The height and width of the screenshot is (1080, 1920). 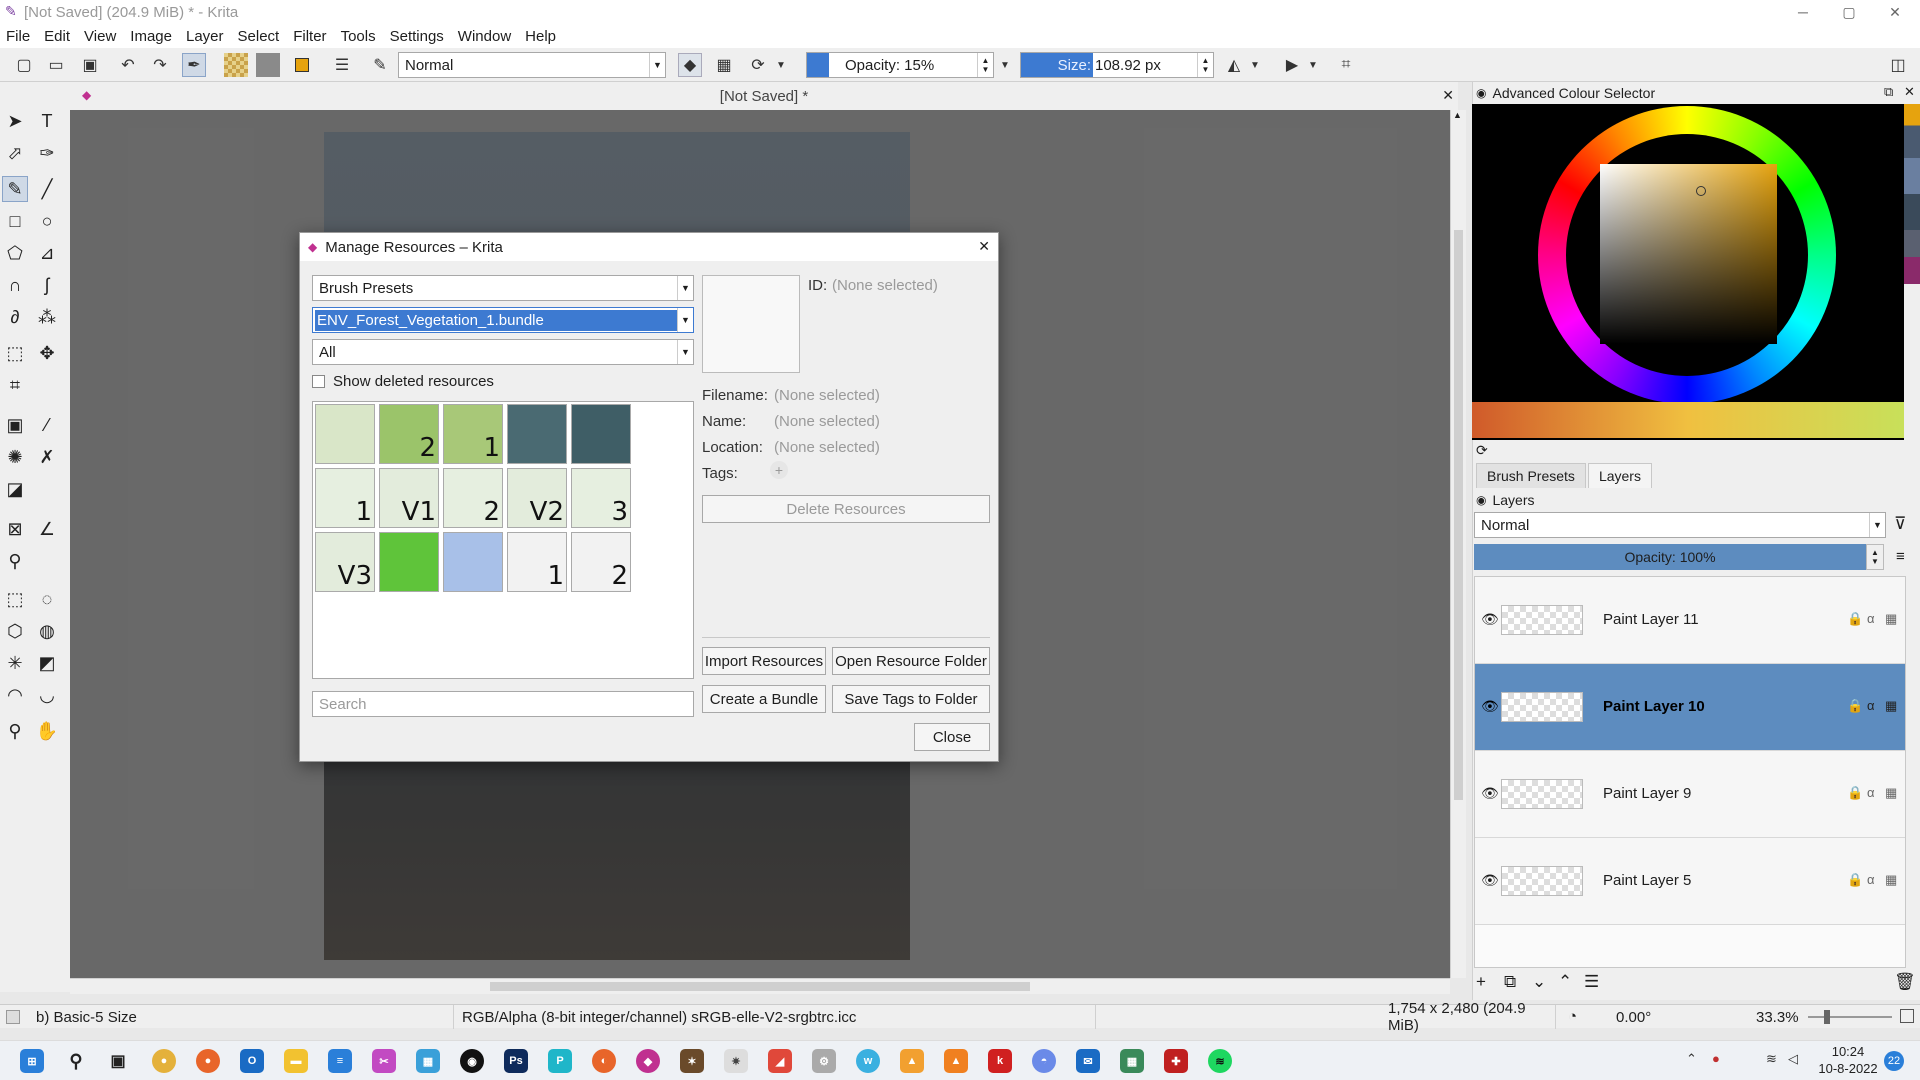 What do you see at coordinates (47, 221) in the screenshot?
I see `ellipse-tool-icon: ○` at bounding box center [47, 221].